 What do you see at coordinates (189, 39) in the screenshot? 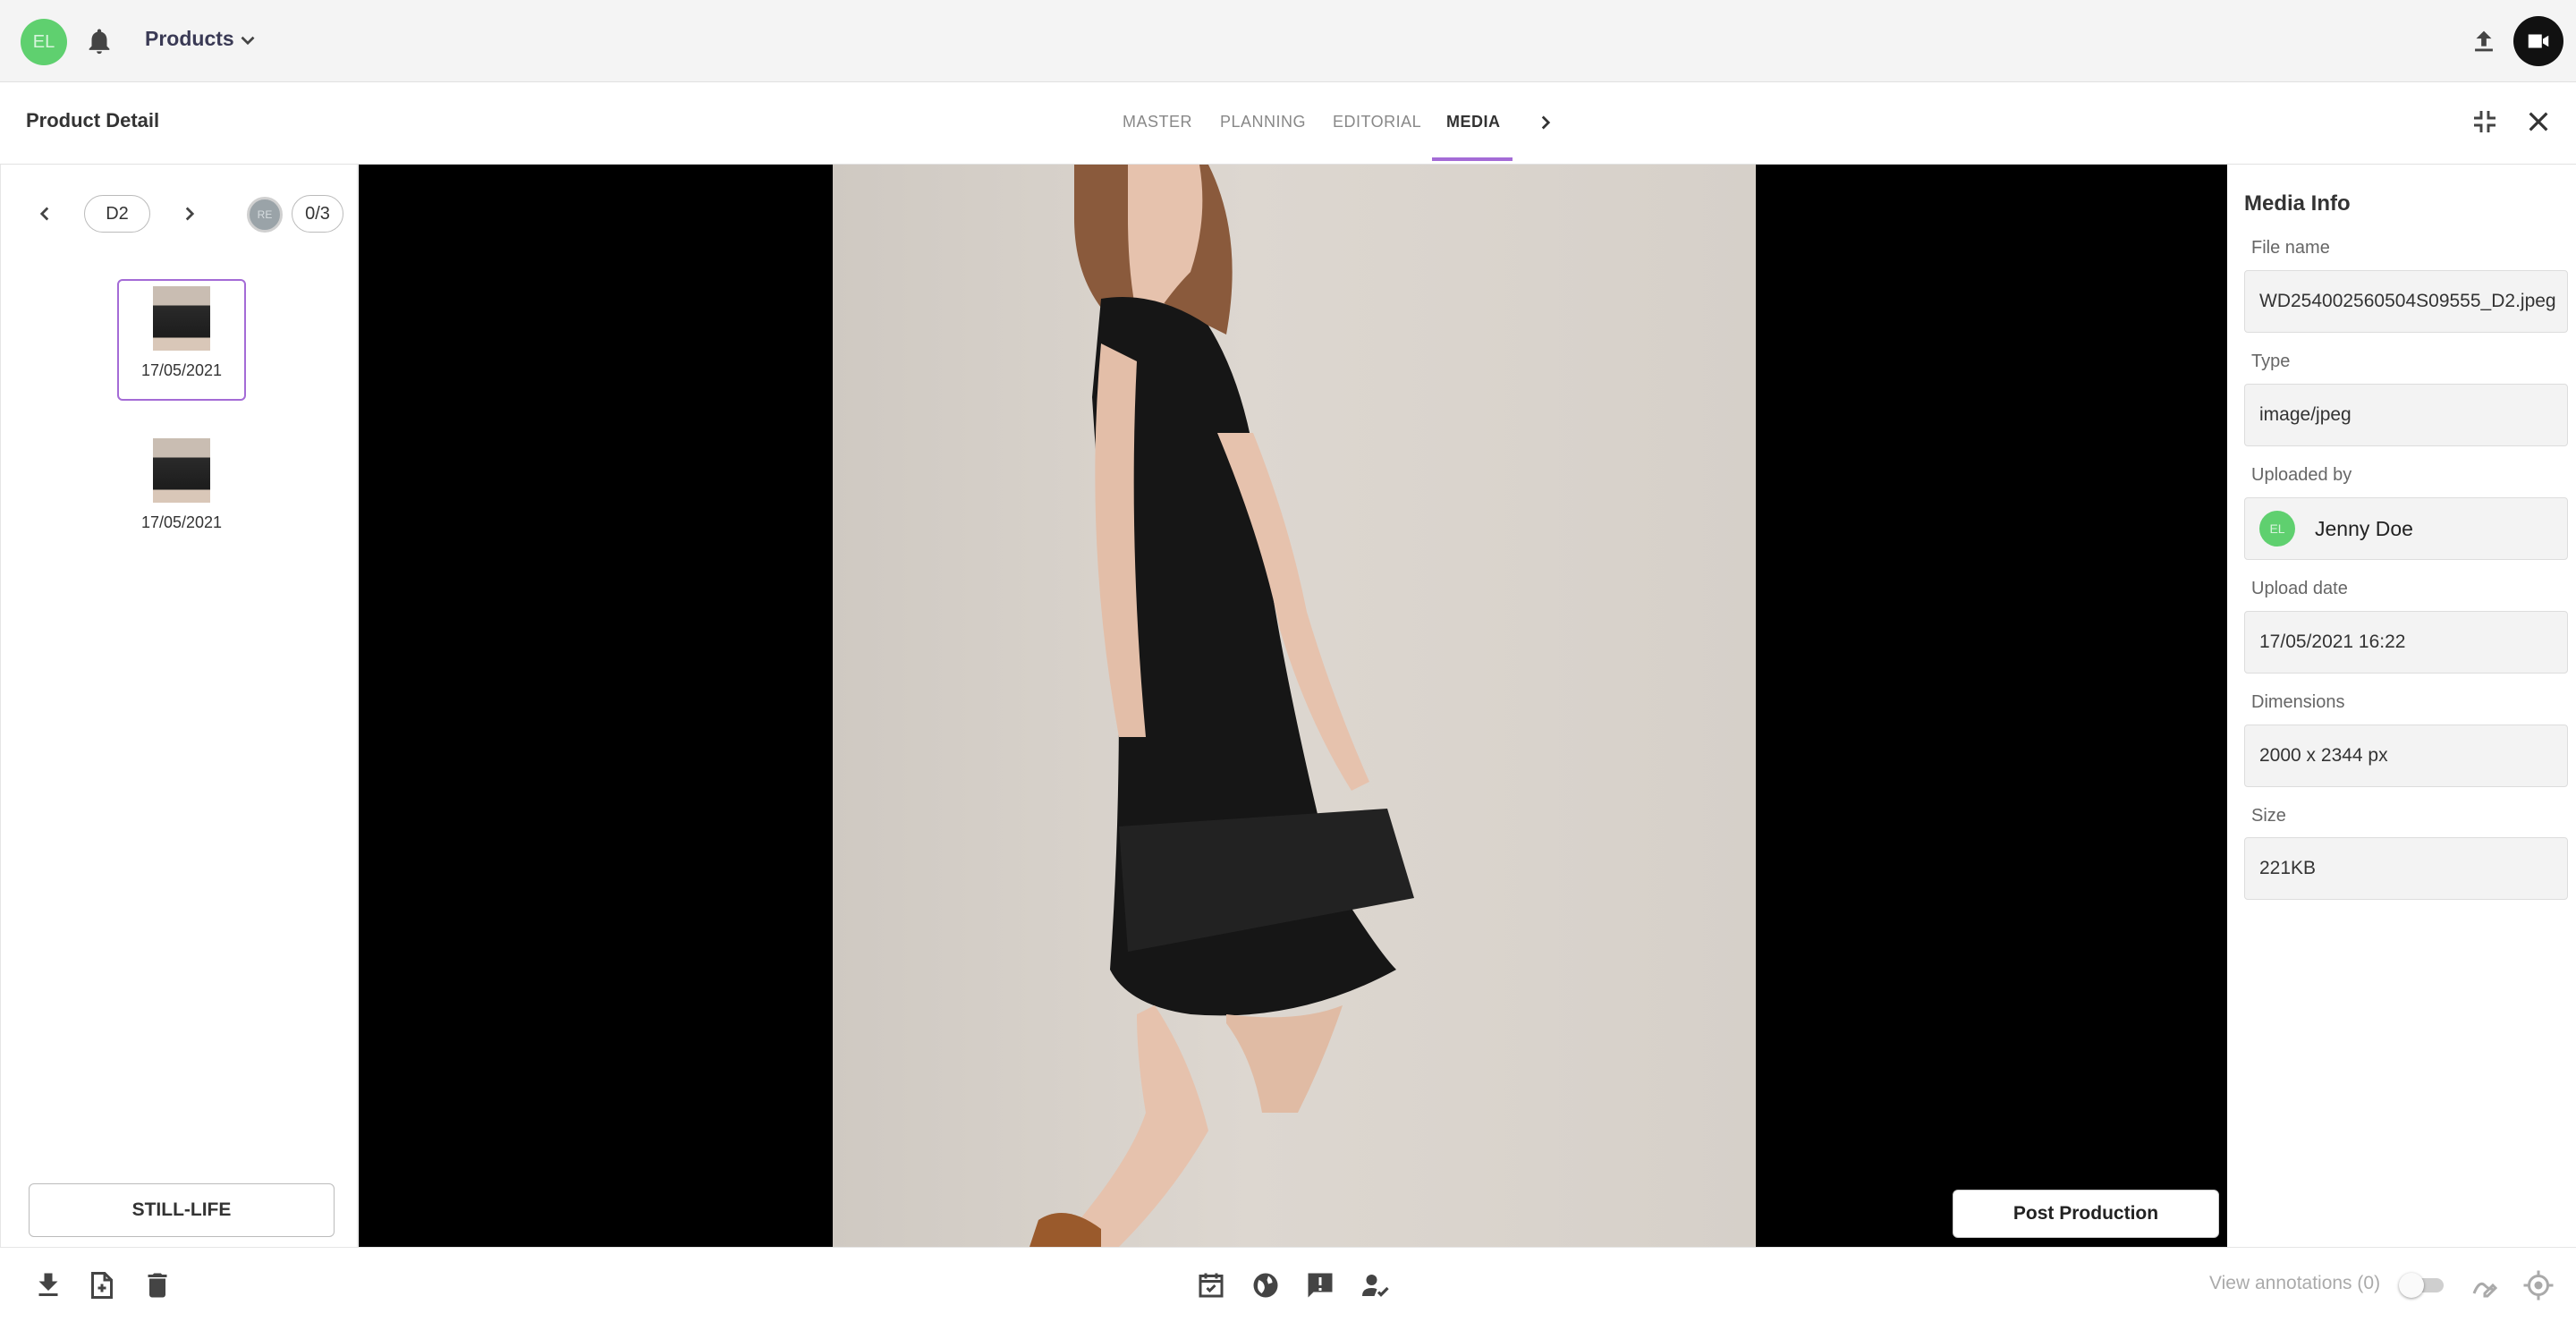
I see `products-menu: Products` at bounding box center [189, 39].